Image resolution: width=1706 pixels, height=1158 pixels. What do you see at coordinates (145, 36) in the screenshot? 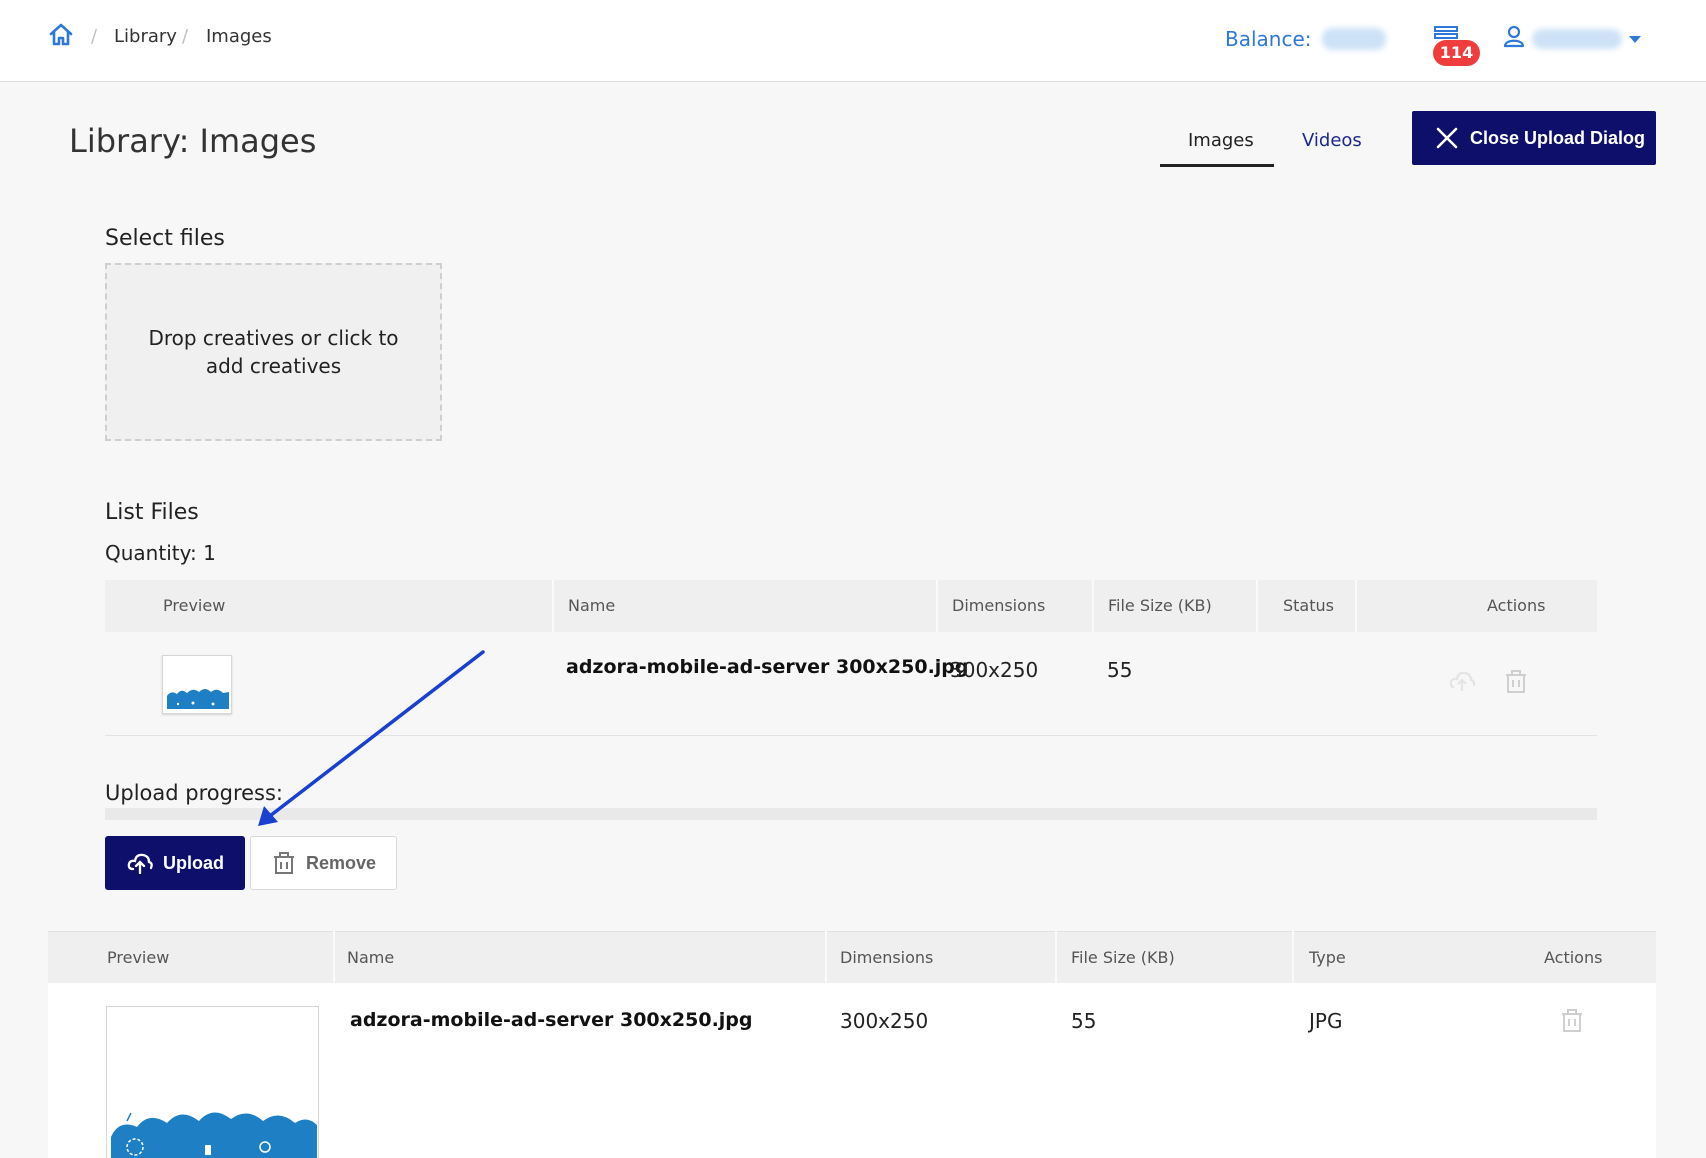
I see `breadcrumb-library: Library` at bounding box center [145, 36].